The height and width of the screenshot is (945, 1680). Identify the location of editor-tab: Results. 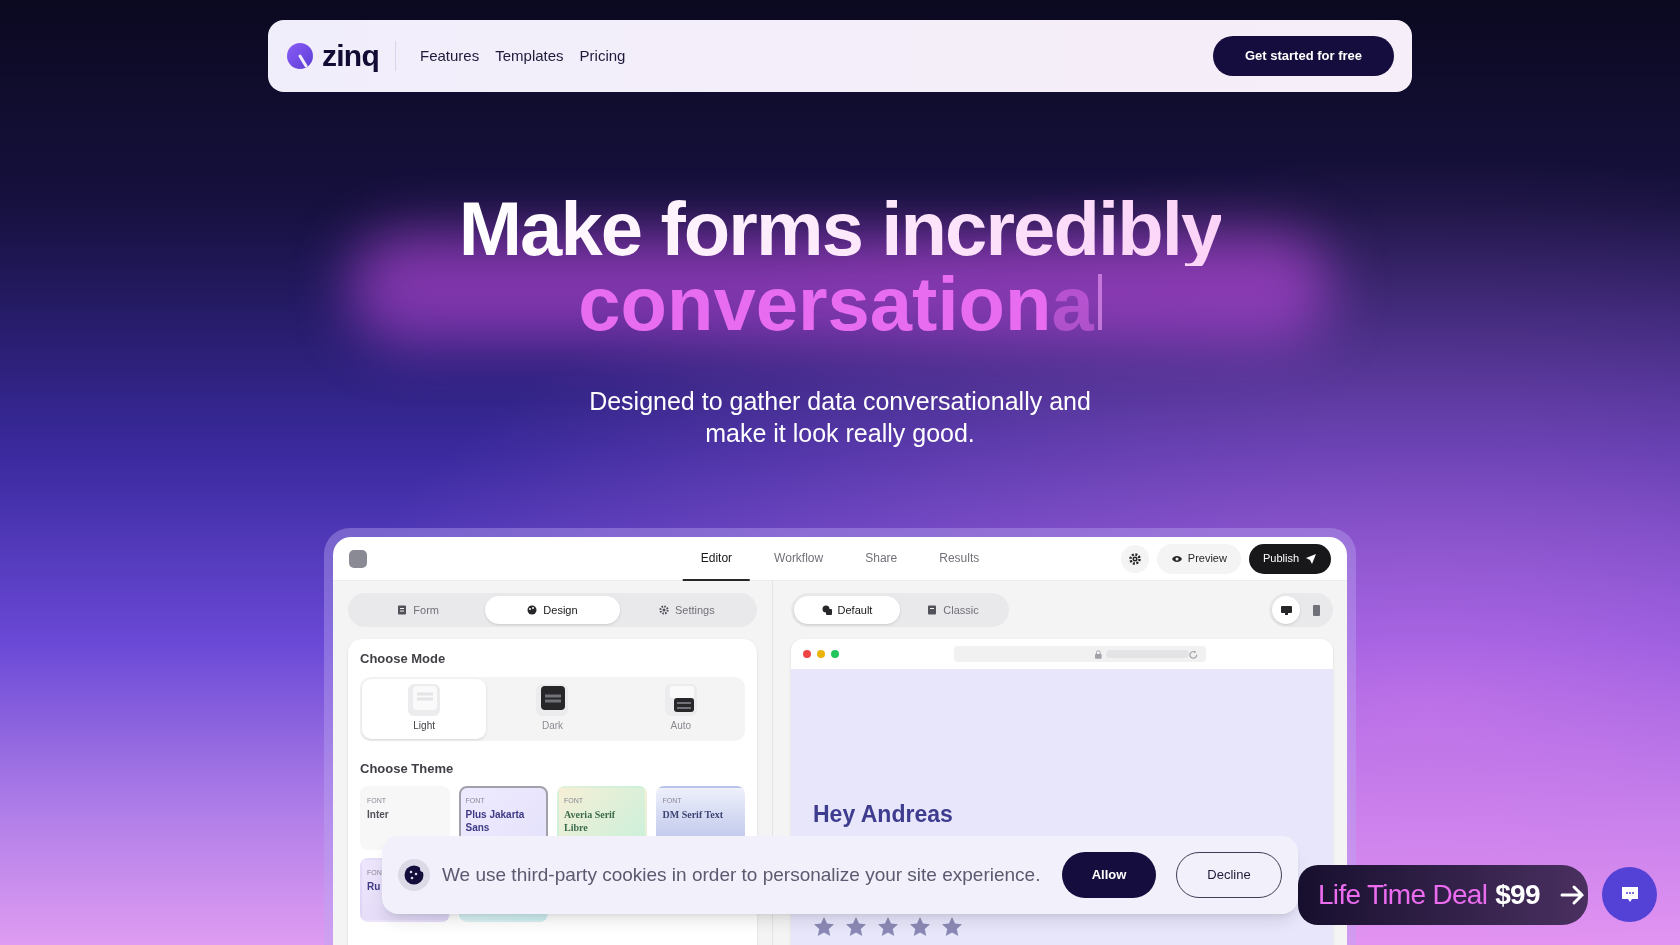
(959, 559).